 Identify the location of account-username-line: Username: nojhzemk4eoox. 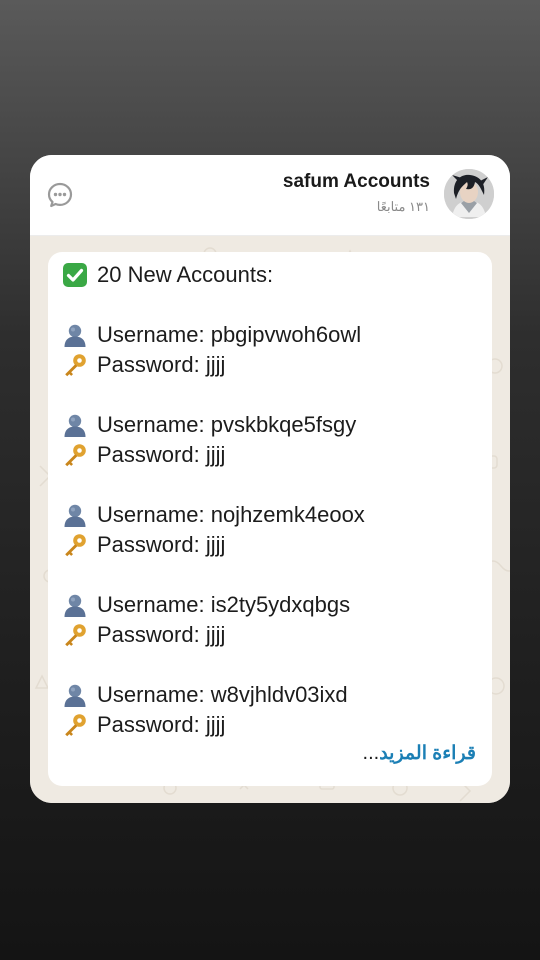
(213, 515).